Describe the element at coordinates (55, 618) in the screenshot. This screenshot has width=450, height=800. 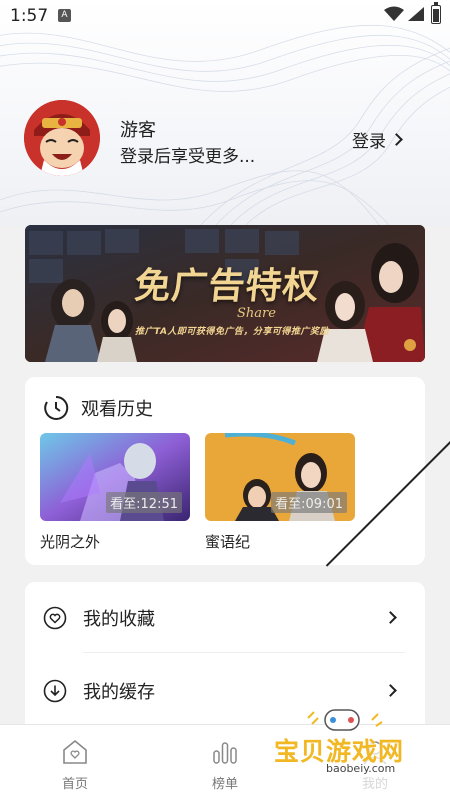
I see `heart-icon` at that location.